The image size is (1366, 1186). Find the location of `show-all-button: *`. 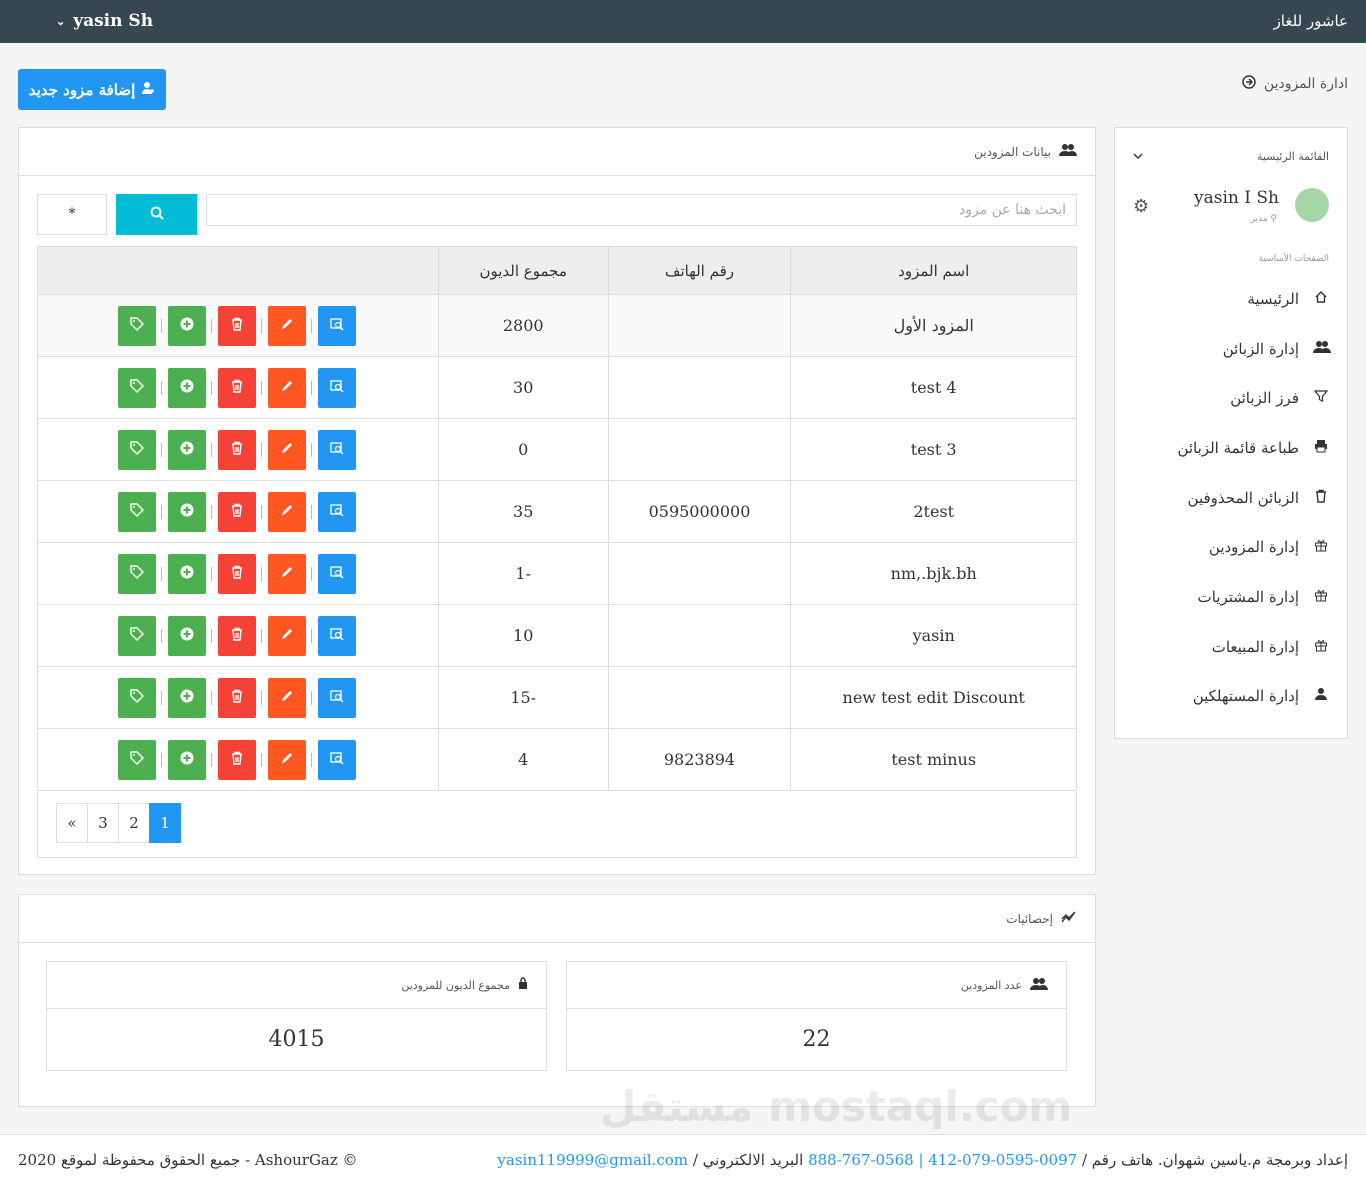

show-all-button: * is located at coordinates (72, 214).